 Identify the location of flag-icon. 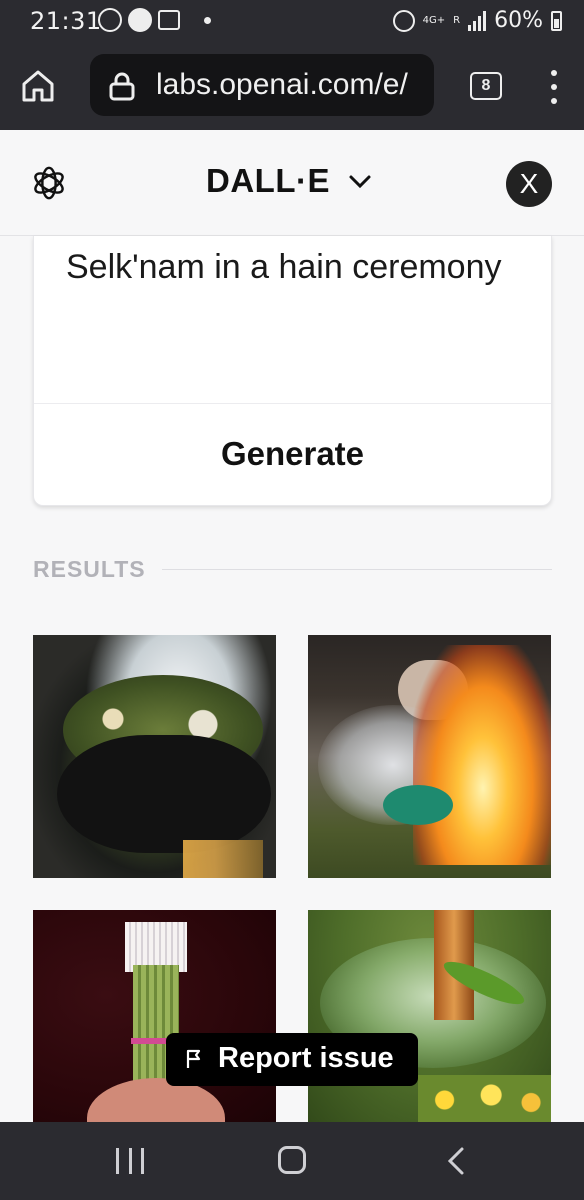
(193, 1058).